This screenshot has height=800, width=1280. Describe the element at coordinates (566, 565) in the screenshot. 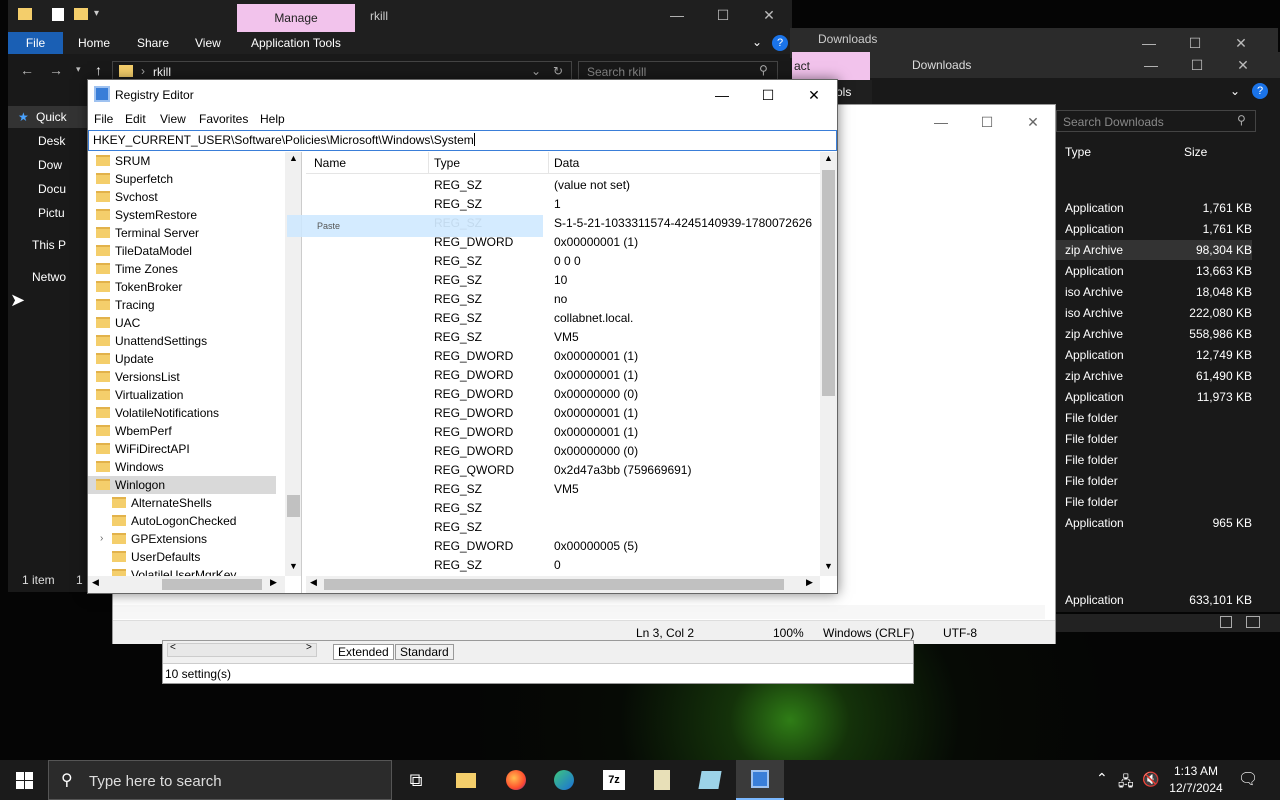

I see `registry-value-row: ab PowerdownAfte...REG_SZ0` at that location.